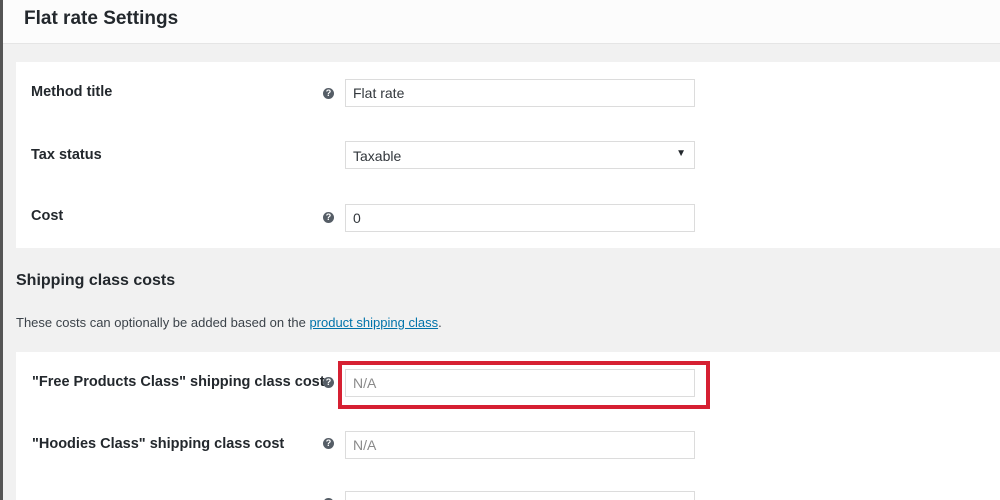  I want to click on product-shipping-class-link: product shipping class, so click(373, 322).